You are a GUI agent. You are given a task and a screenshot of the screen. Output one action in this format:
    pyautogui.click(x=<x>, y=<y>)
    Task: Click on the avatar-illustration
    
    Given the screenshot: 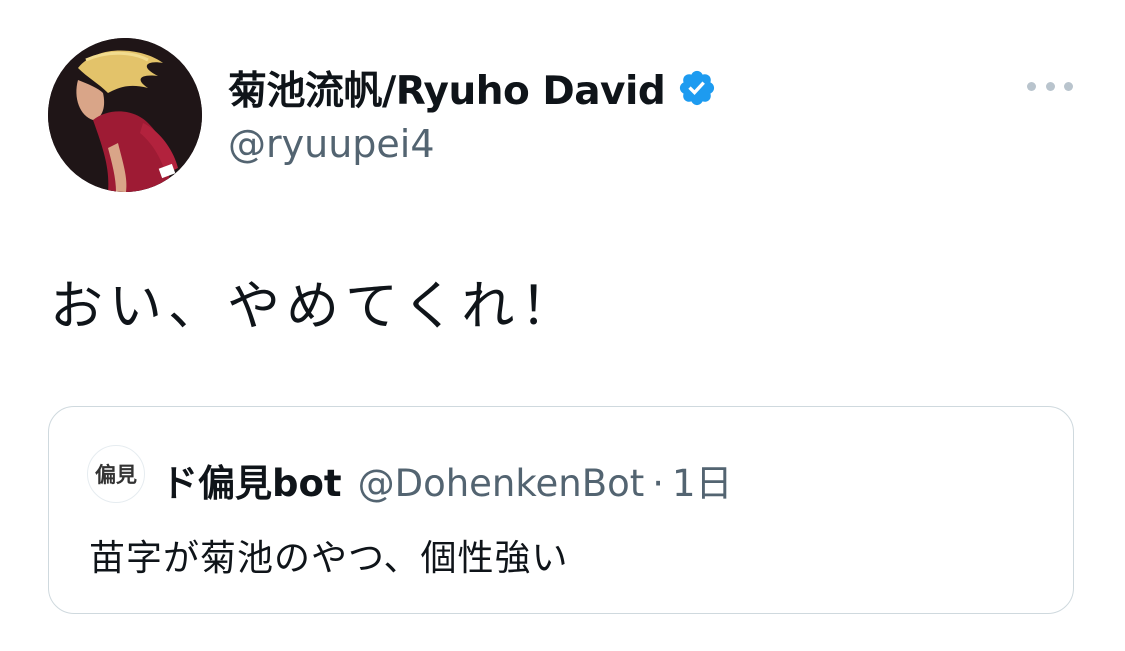 What is the action you would take?
    pyautogui.click(x=125, y=115)
    